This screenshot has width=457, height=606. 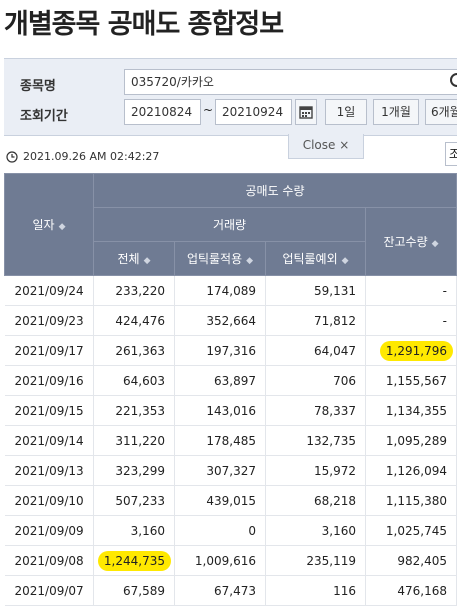 I want to click on header-total: 전체 ◆, so click(x=134, y=258).